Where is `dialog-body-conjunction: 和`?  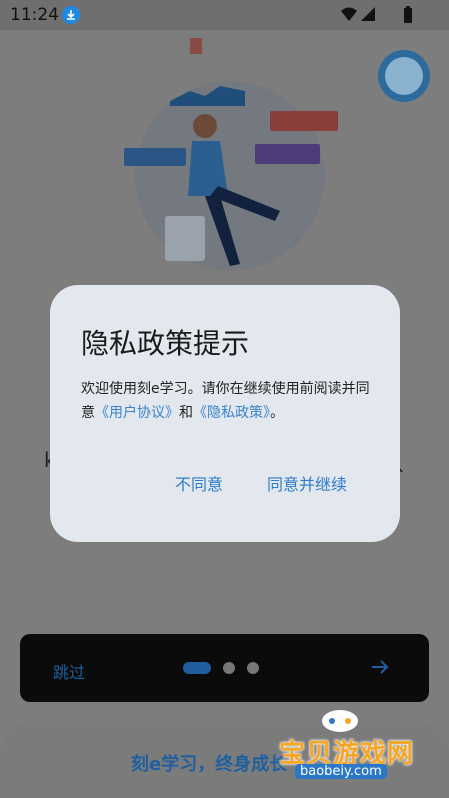 dialog-body-conjunction: 和 is located at coordinates (186, 413).